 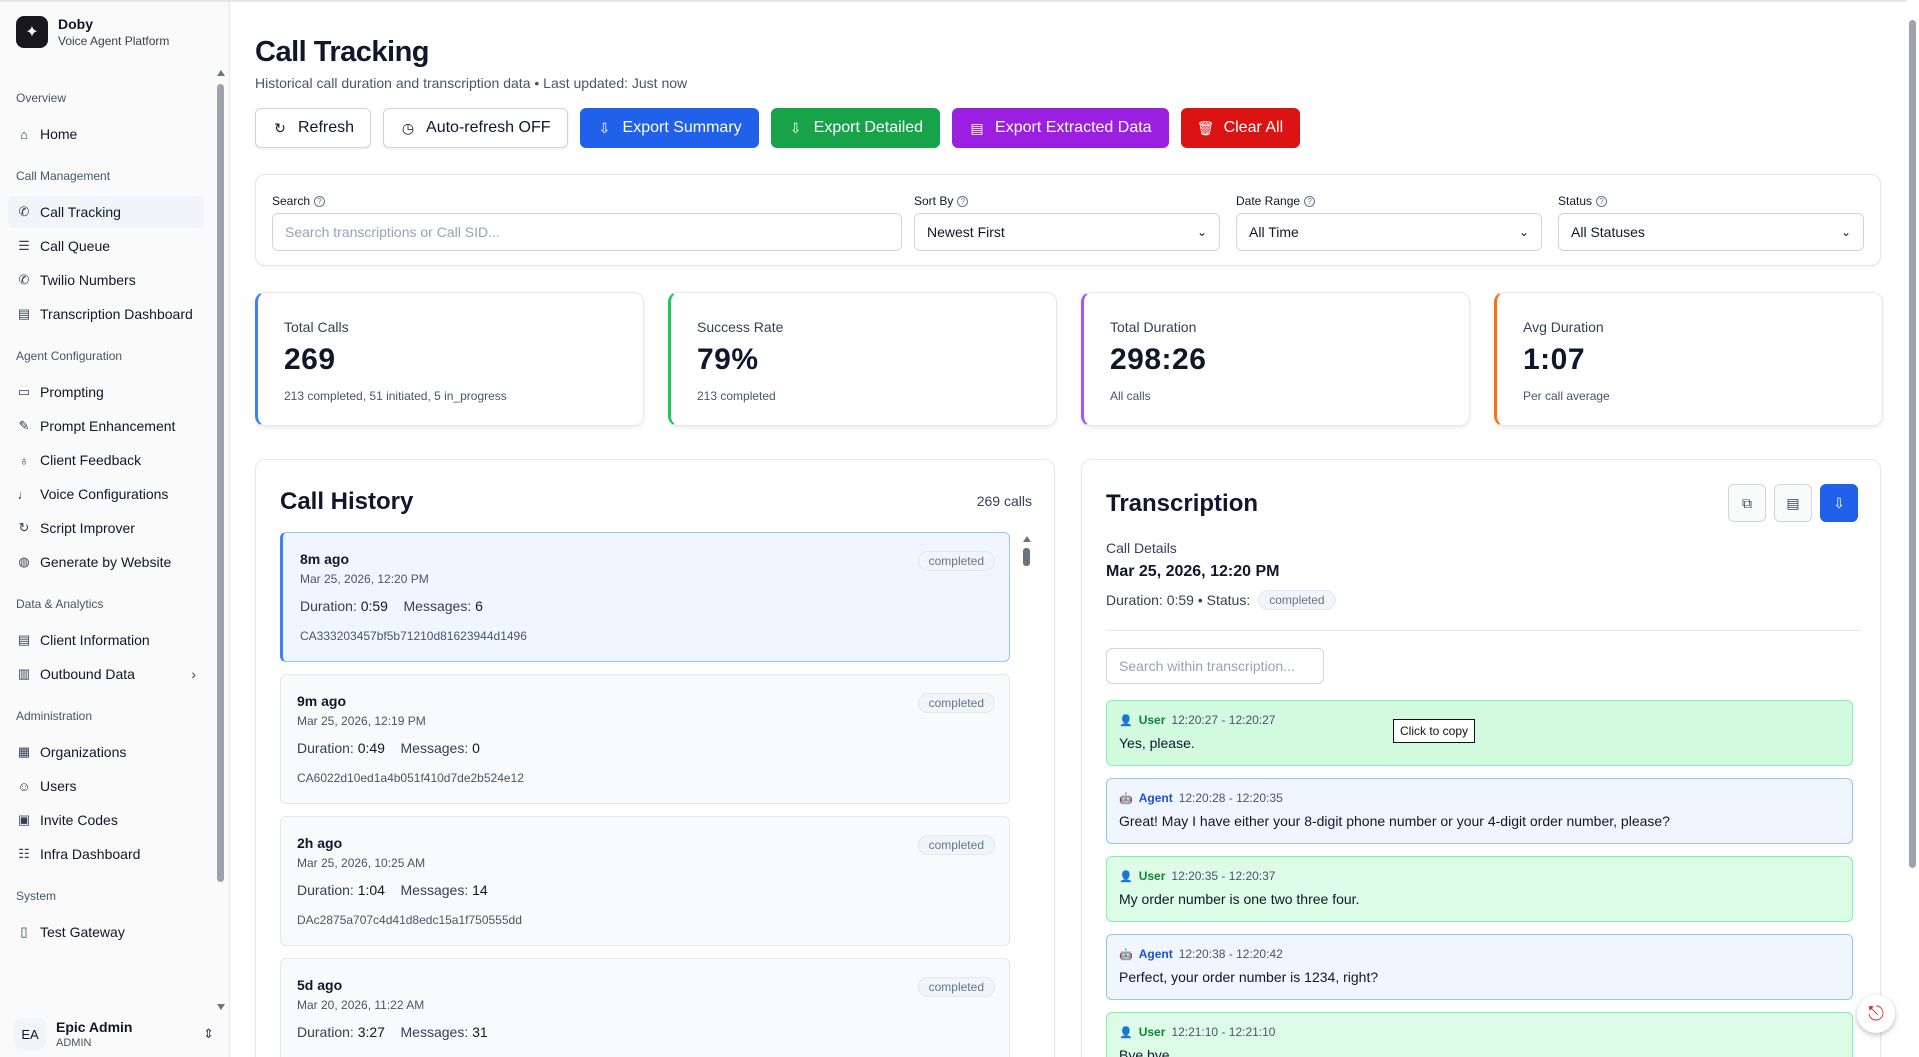 I want to click on call-sid: CA333203457bf5b71210d81623944d1496, so click(x=413, y=636).